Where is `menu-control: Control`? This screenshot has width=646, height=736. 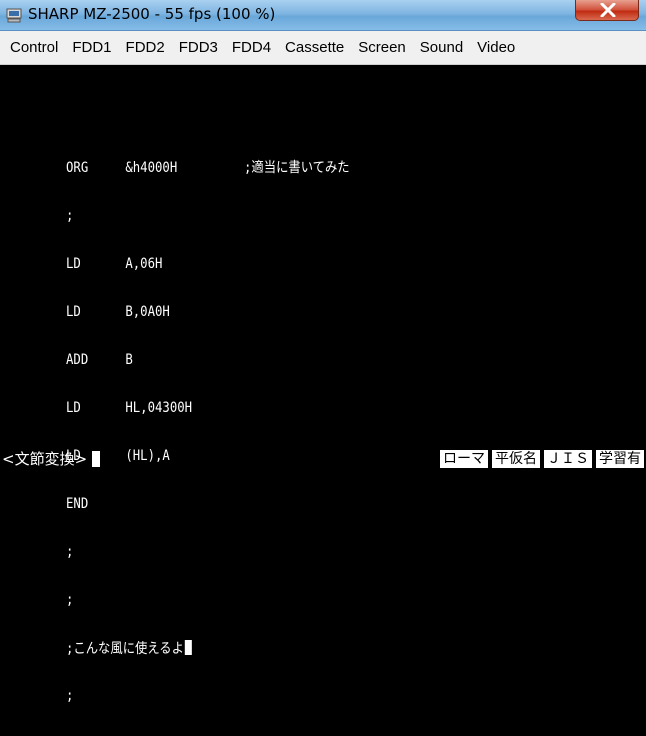
menu-control: Control is located at coordinates (34, 48).